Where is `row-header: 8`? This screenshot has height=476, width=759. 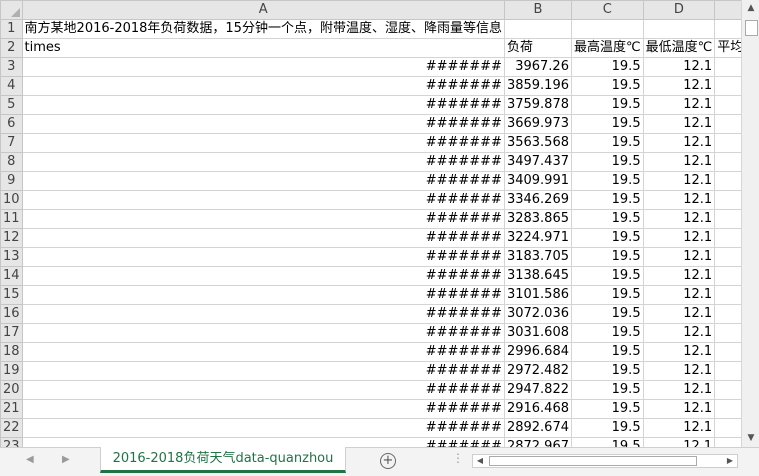
row-header: 8 is located at coordinates (11, 162).